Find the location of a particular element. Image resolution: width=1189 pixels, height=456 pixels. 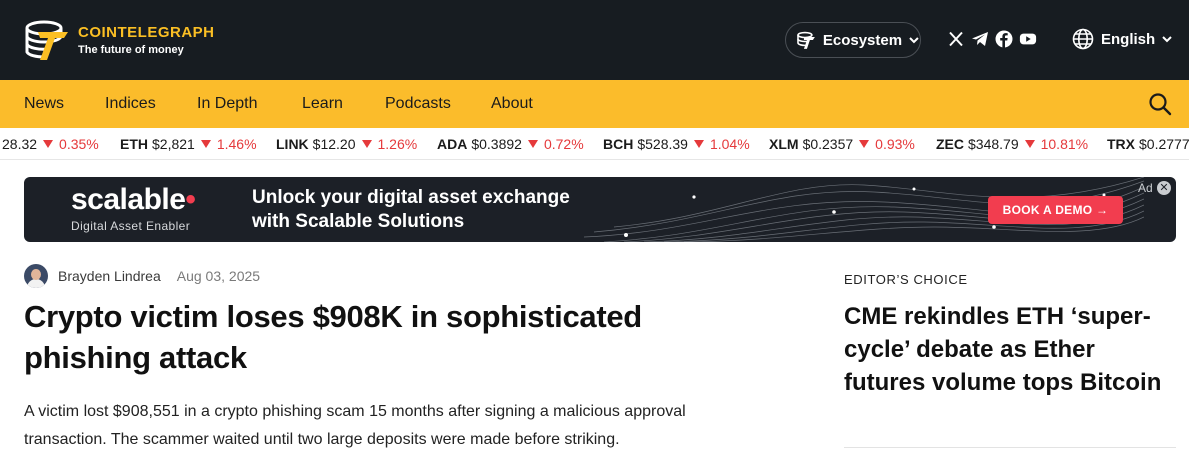

ticker-change: 0.93% is located at coordinates (887, 144).